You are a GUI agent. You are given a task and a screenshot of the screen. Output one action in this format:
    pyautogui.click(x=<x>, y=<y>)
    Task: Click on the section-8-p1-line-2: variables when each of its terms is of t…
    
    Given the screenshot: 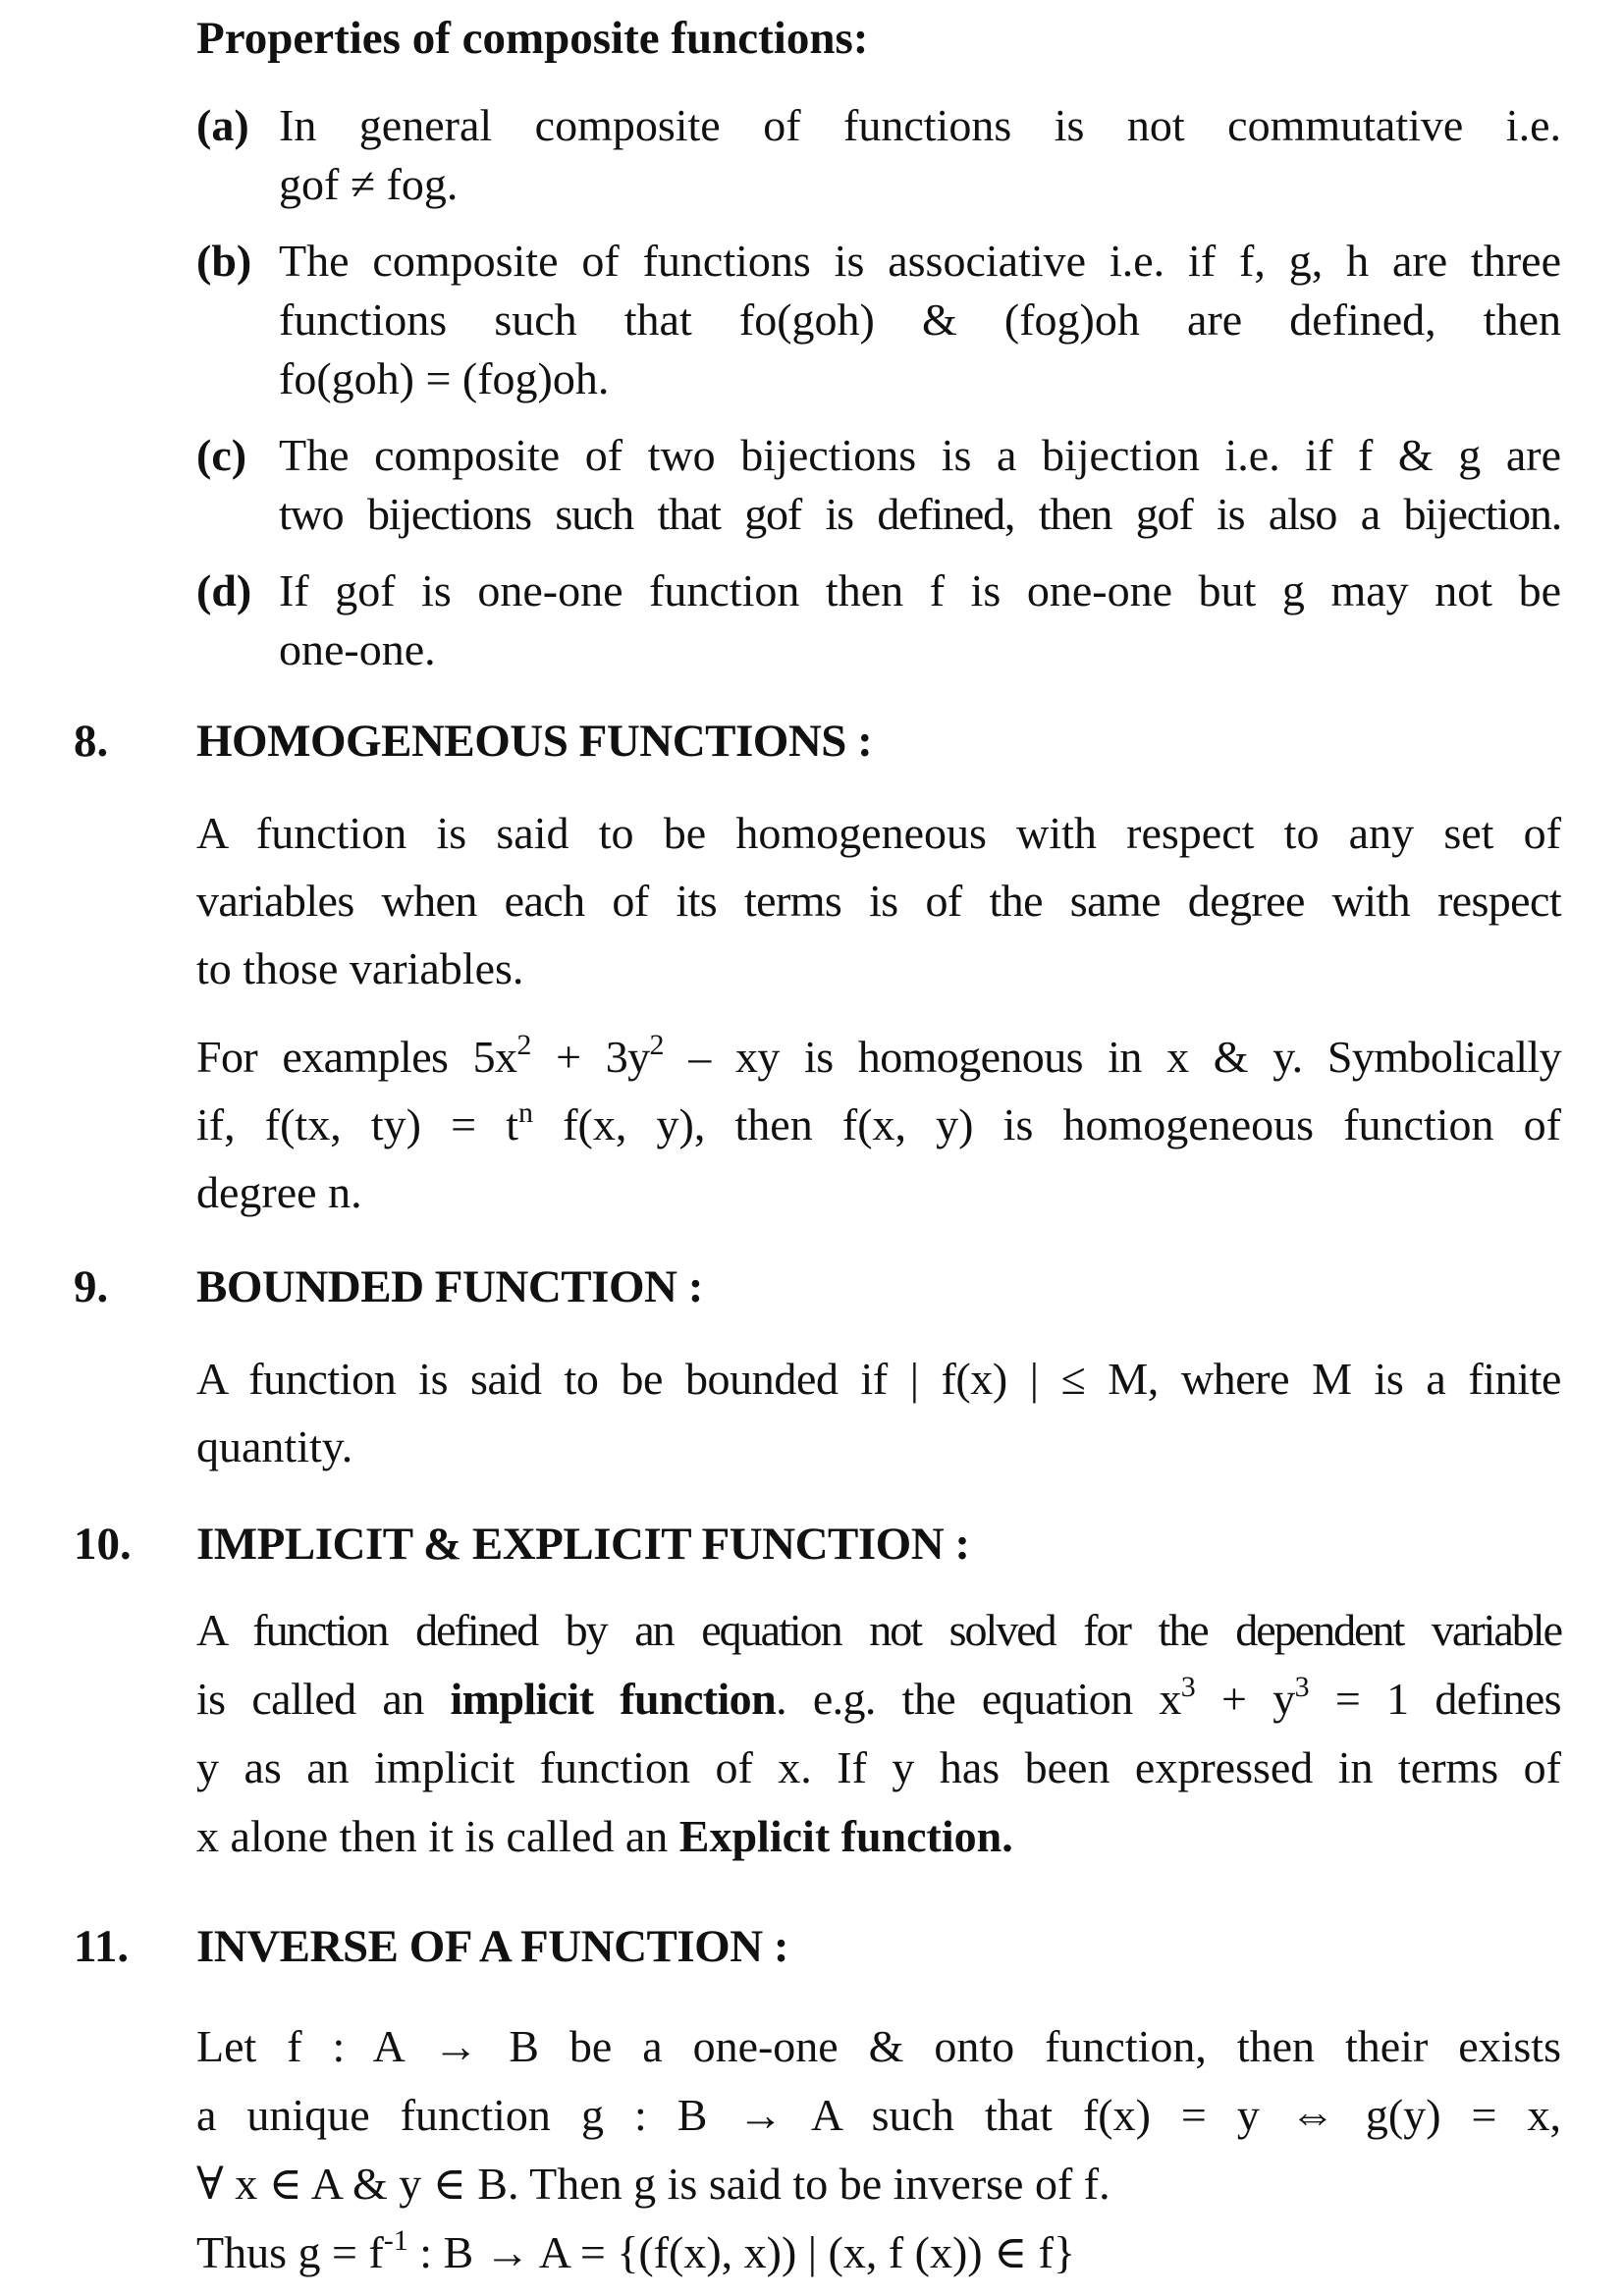 What is the action you would take?
    pyautogui.click(x=879, y=901)
    